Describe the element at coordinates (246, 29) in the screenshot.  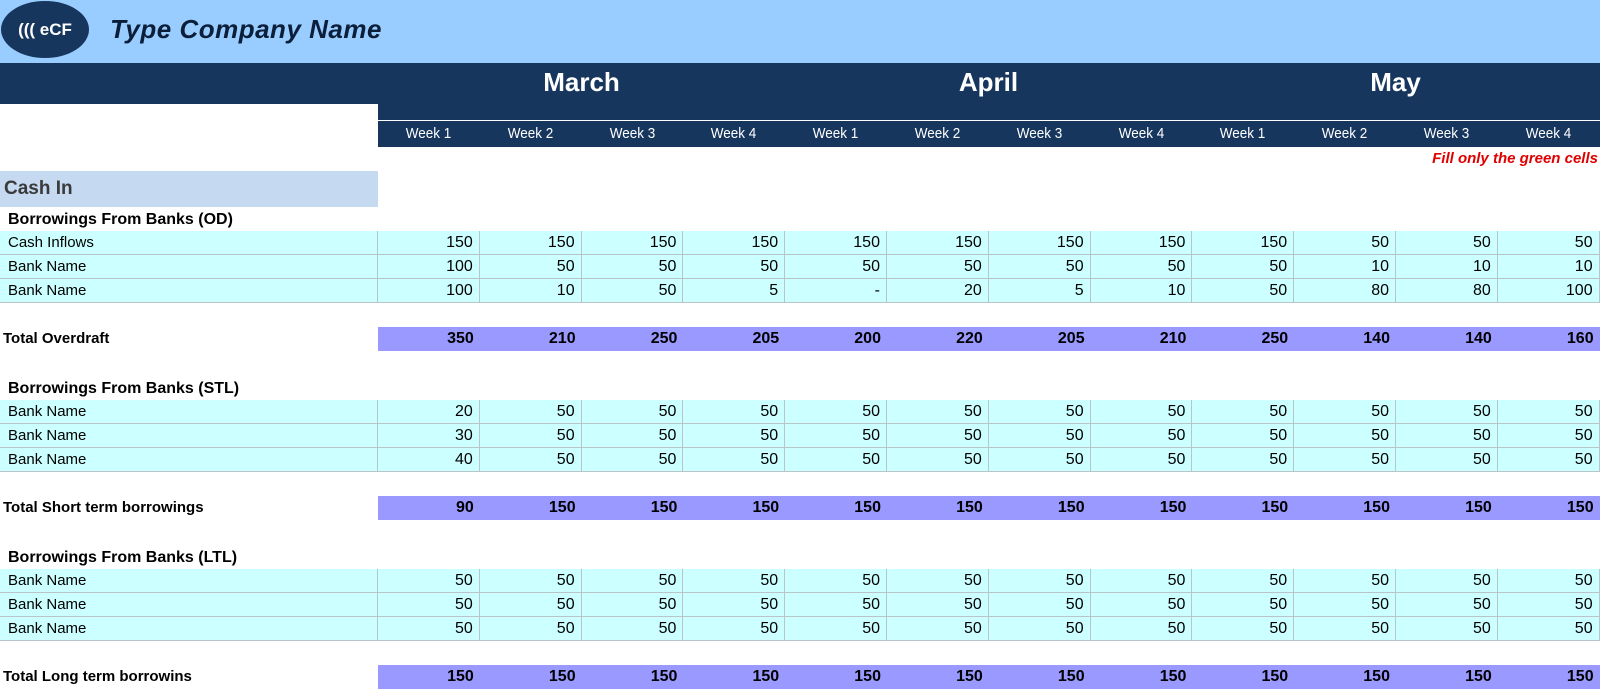
I see `company-name: Type Company Name` at that location.